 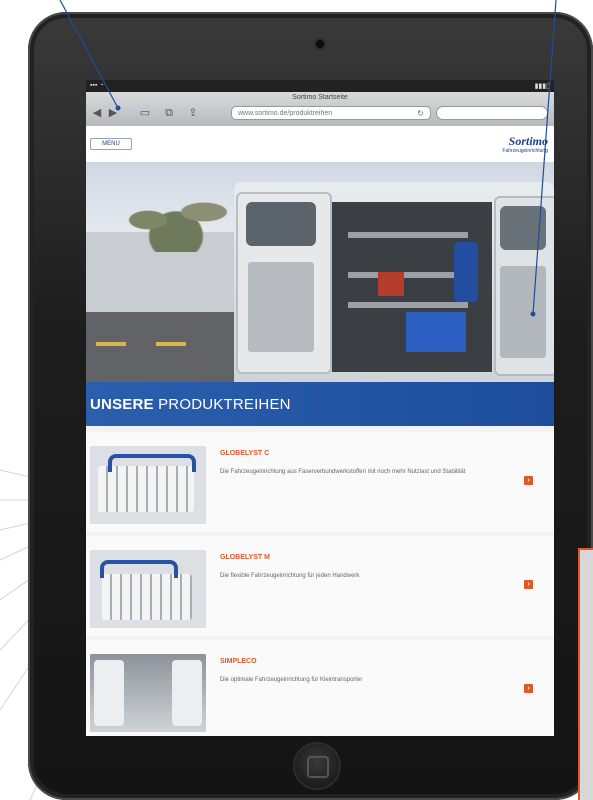 I want to click on bookmarks-icon: ▭, so click(x=145, y=113).